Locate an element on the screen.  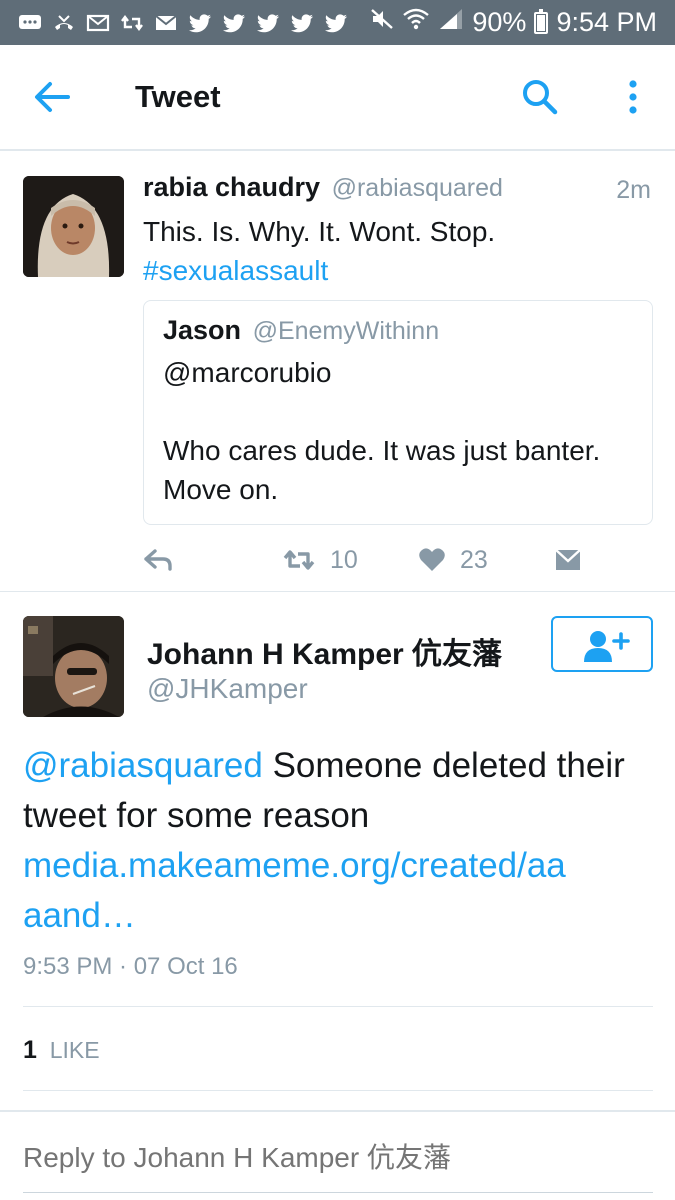
envelope-icon is located at coordinates (568, 559).